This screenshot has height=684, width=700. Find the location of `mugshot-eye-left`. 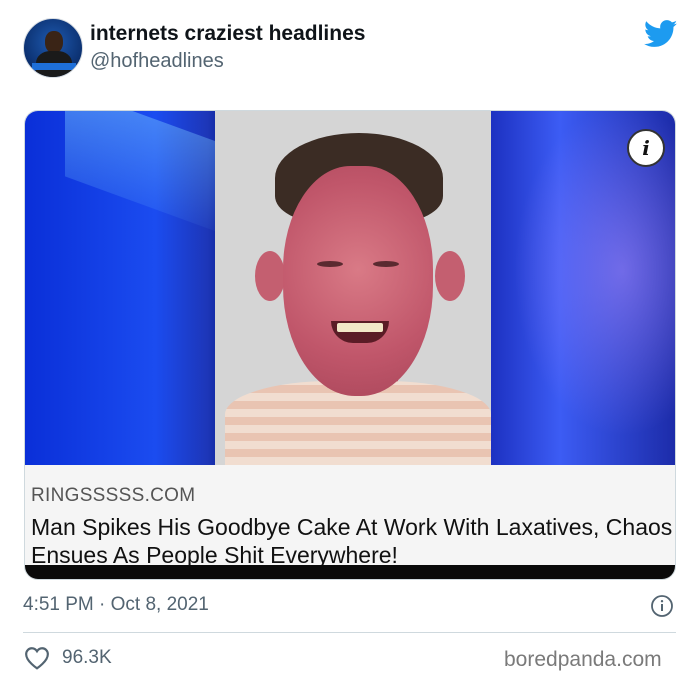

mugshot-eye-left is located at coordinates (330, 264).